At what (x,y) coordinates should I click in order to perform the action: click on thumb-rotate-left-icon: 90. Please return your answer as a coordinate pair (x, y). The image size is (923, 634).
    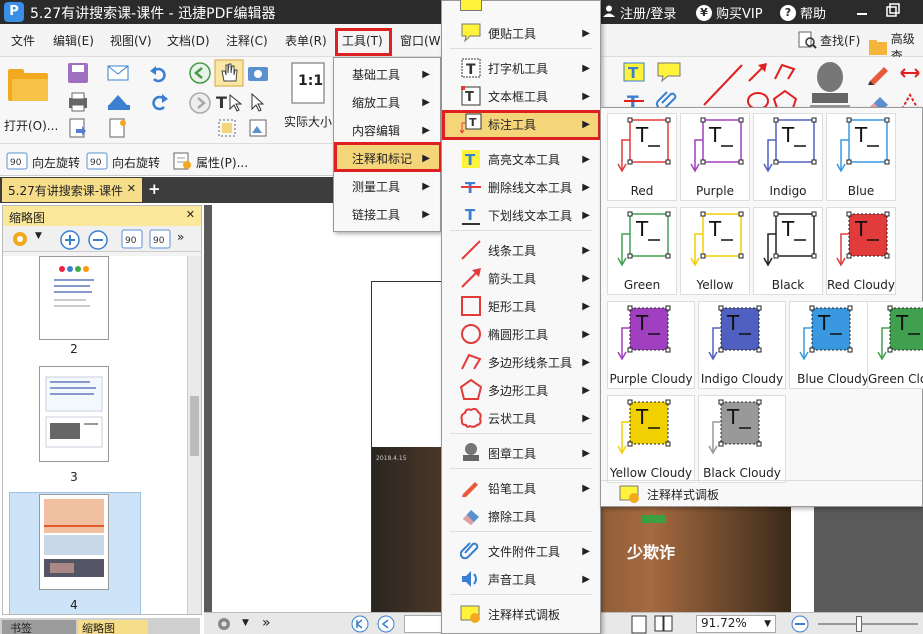
    Looking at the image, I should click on (132, 239).